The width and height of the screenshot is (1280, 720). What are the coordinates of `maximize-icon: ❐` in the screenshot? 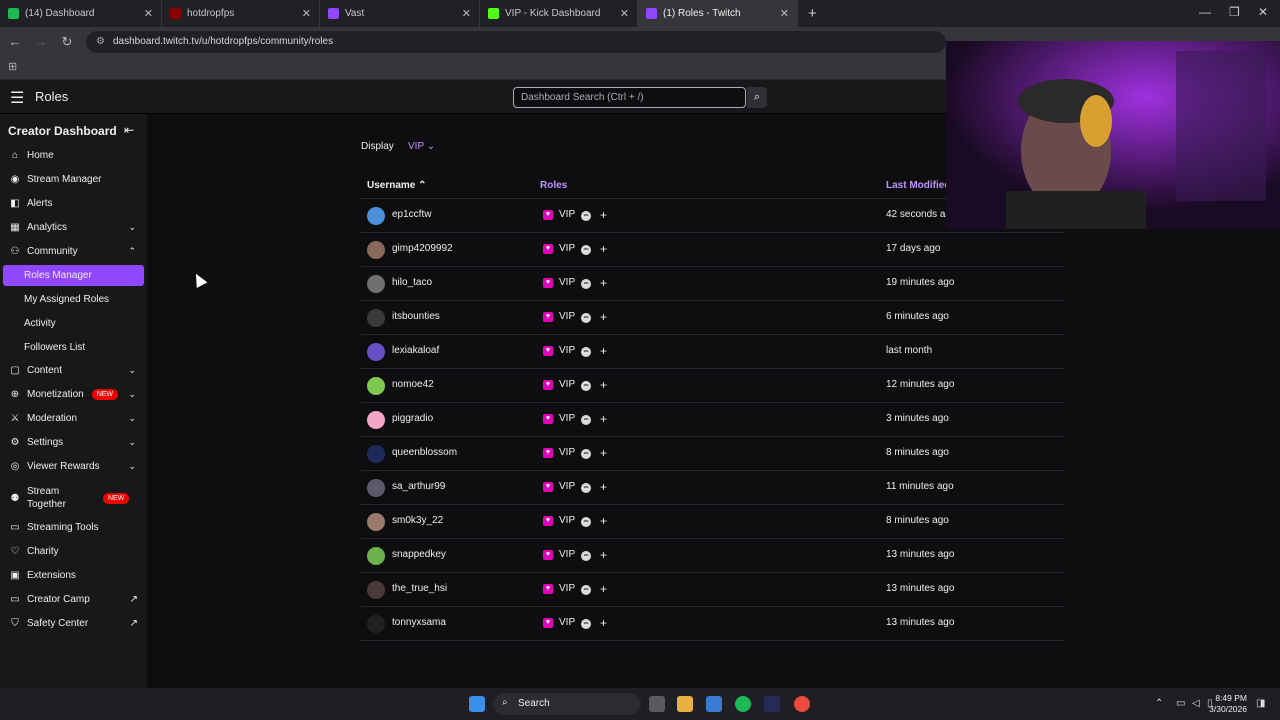 It's located at (1234, 12).